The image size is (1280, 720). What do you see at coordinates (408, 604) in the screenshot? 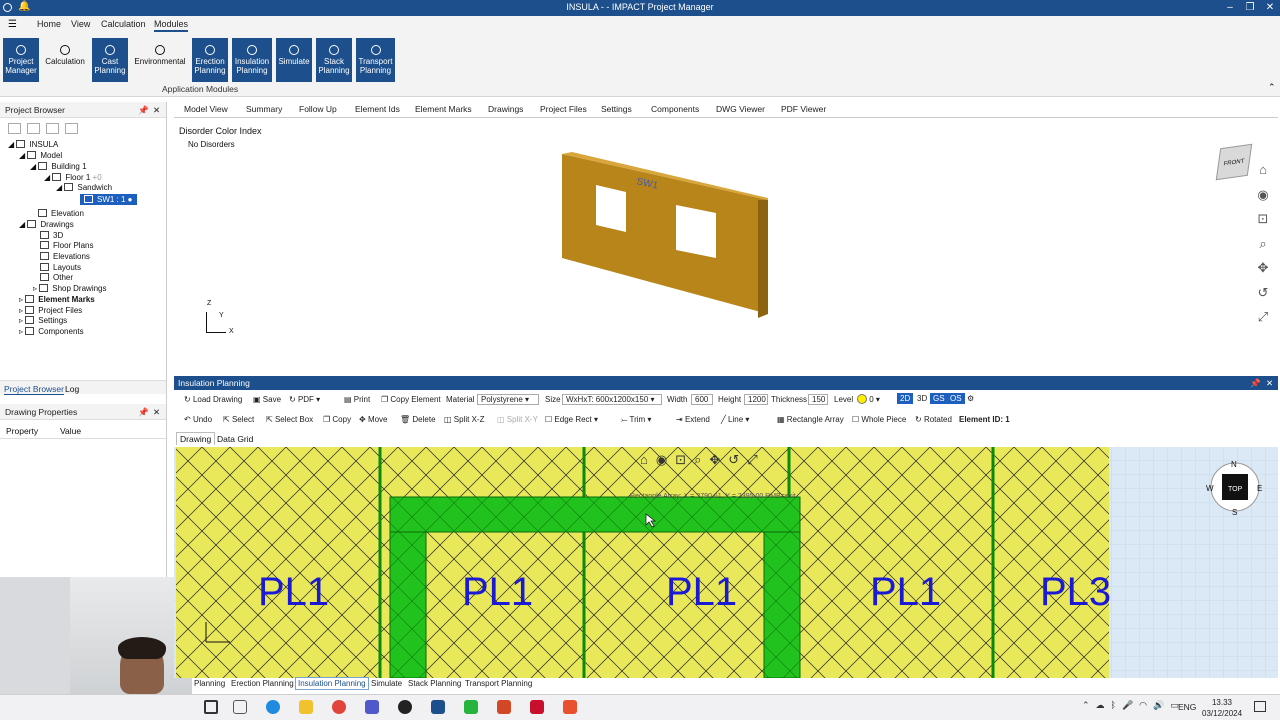
I see `selected-rect-left` at bounding box center [408, 604].